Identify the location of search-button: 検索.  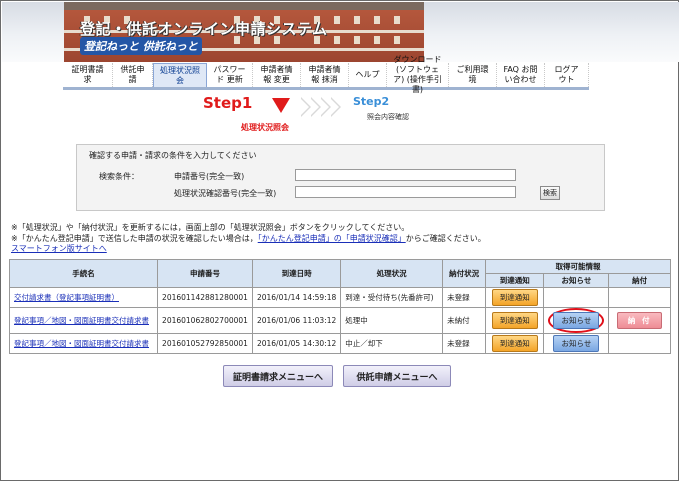
(550, 193).